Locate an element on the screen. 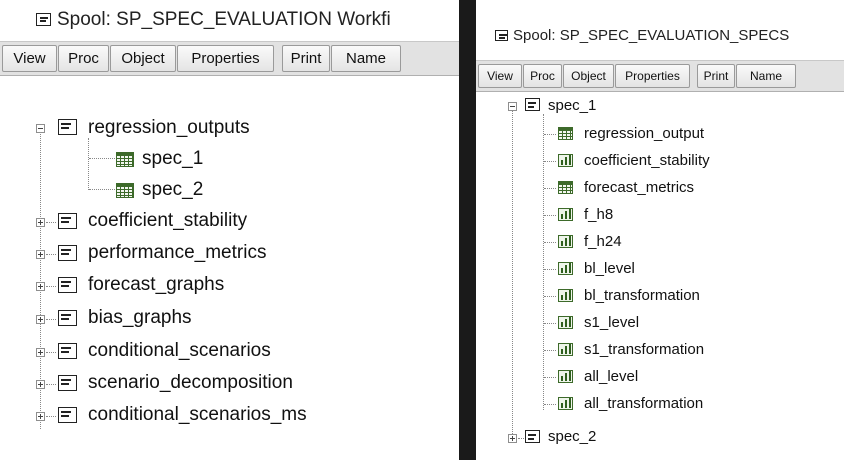 This screenshot has height=460, width=844. tree-item-forecast-metrics: forecast_metrics is located at coordinates (656, 188).